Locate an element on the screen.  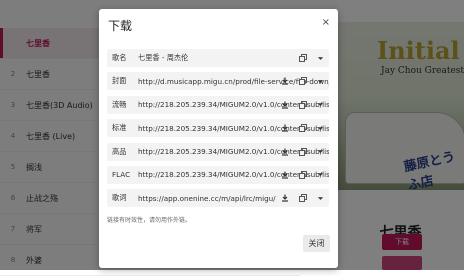
row-label: 流畅 is located at coordinates (119, 104).